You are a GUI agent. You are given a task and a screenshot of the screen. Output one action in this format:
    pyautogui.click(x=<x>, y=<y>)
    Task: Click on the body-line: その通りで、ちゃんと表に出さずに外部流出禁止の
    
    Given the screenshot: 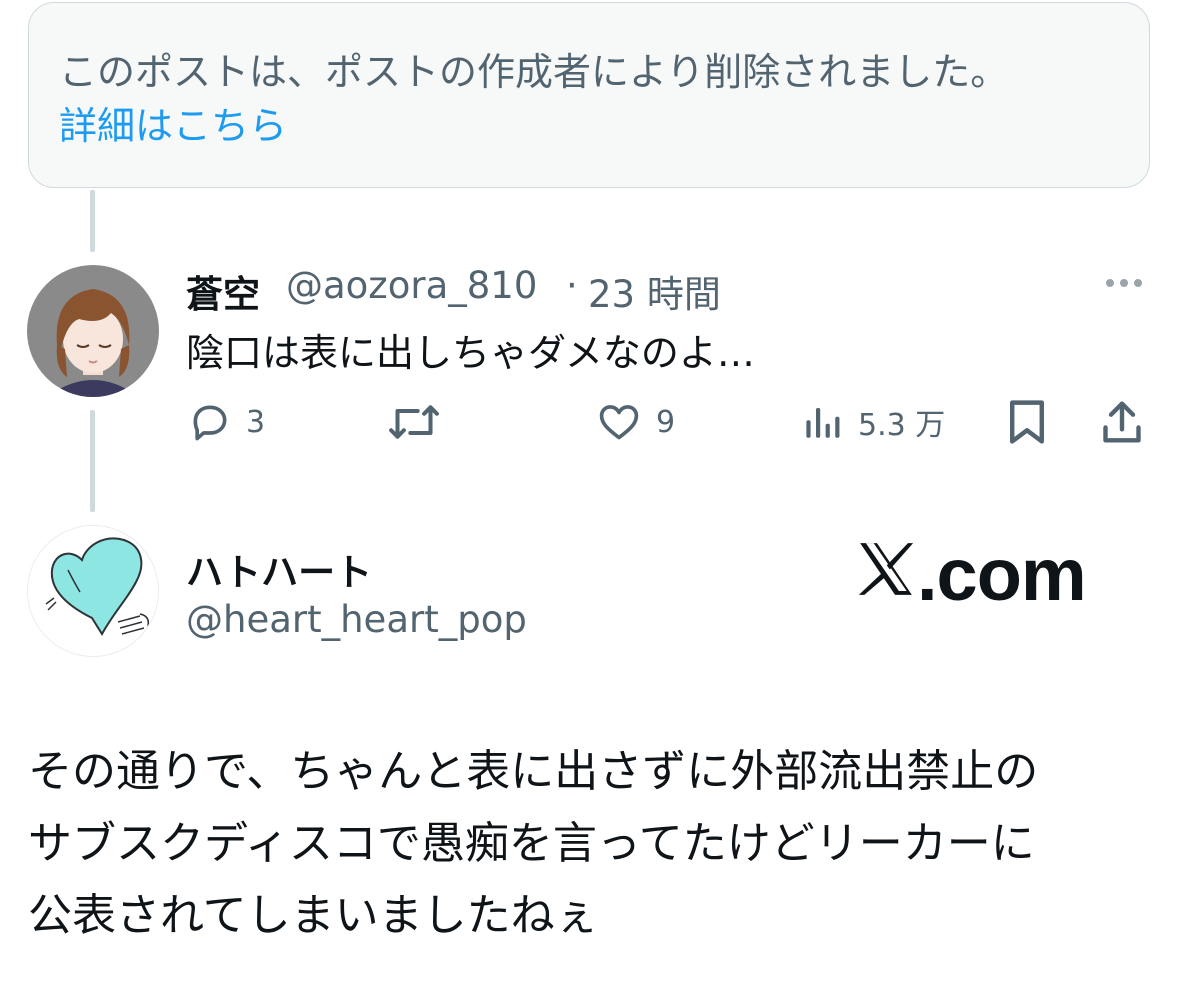 What is the action you would take?
    pyautogui.click(x=533, y=771)
    